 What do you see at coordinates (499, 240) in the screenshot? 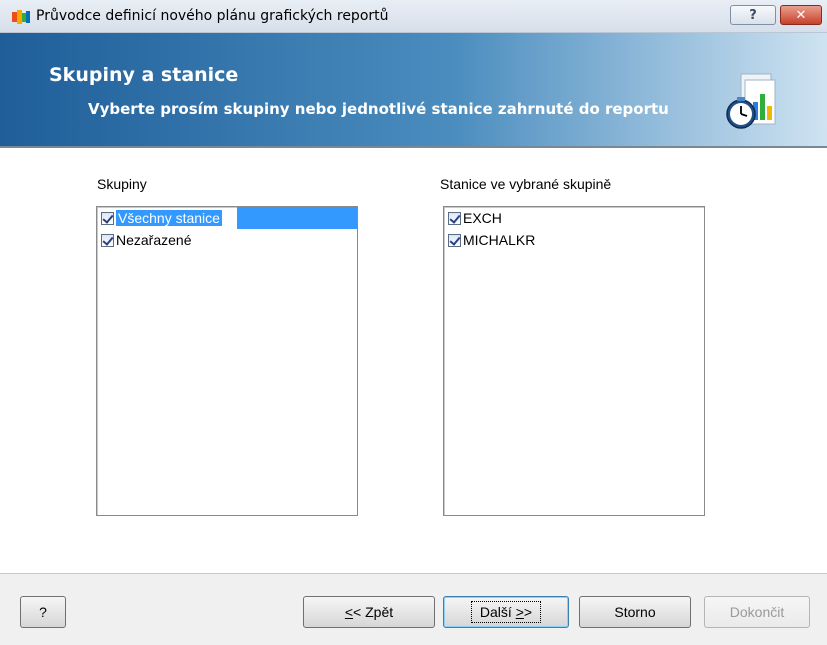
I see `station-item-label: MICHALKR` at bounding box center [499, 240].